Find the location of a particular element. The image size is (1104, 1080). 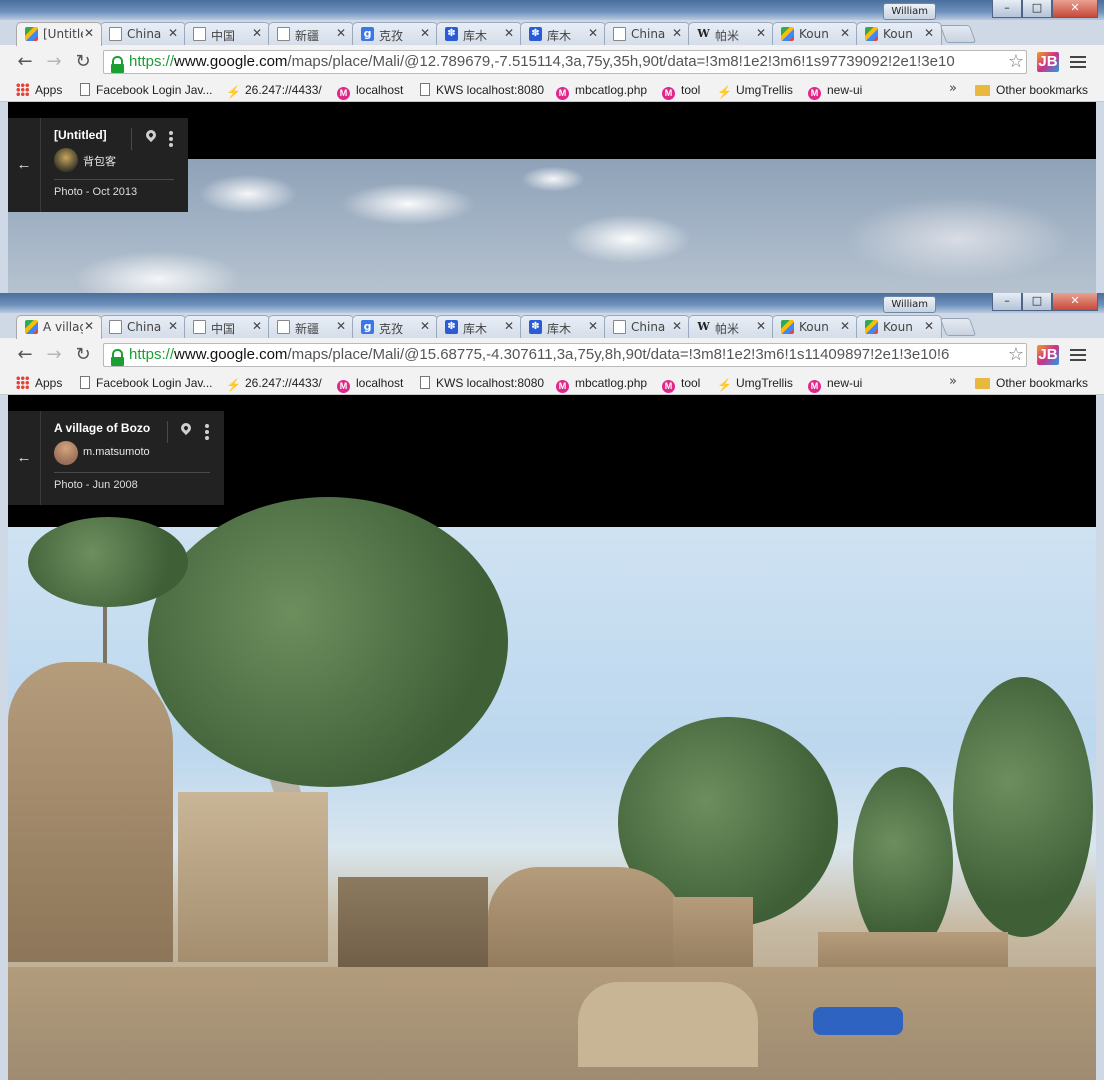

location-pin-icon is located at coordinates (186, 428).